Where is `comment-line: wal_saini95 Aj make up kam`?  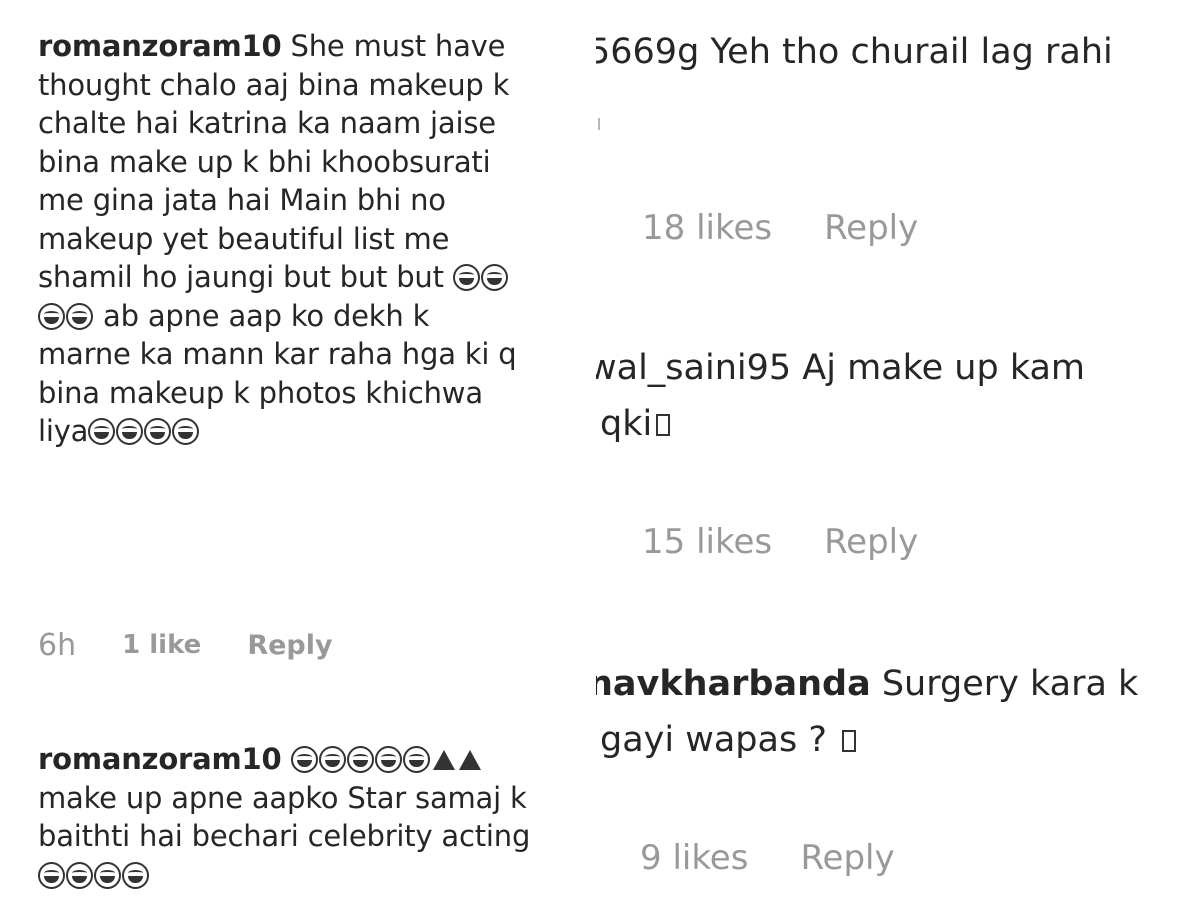 comment-line: wal_saini95 Aj make up kam is located at coordinates (898, 368).